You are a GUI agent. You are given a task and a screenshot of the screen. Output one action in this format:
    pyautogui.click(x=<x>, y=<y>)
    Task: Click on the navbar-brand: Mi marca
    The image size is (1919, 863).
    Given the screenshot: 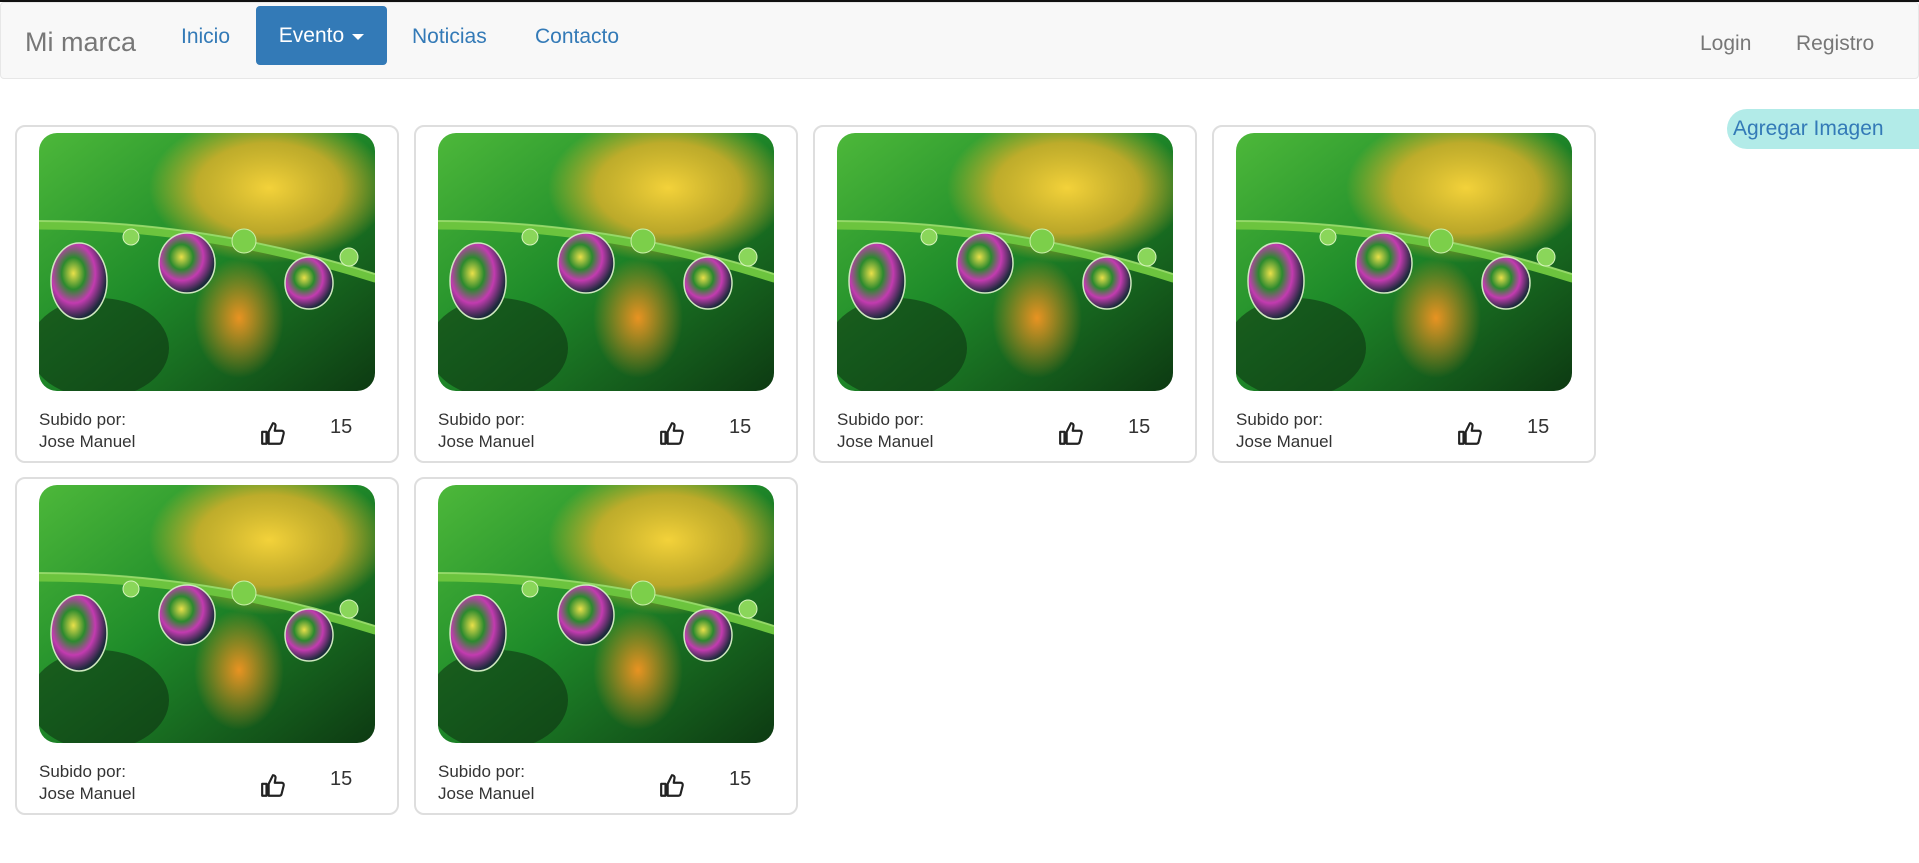 What is the action you would take?
    pyautogui.click(x=80, y=42)
    